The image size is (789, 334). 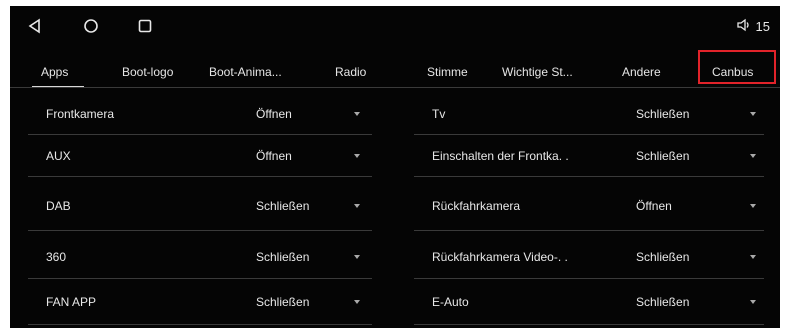 I want to click on setting-label: Rückfahrkamera, so click(x=476, y=206).